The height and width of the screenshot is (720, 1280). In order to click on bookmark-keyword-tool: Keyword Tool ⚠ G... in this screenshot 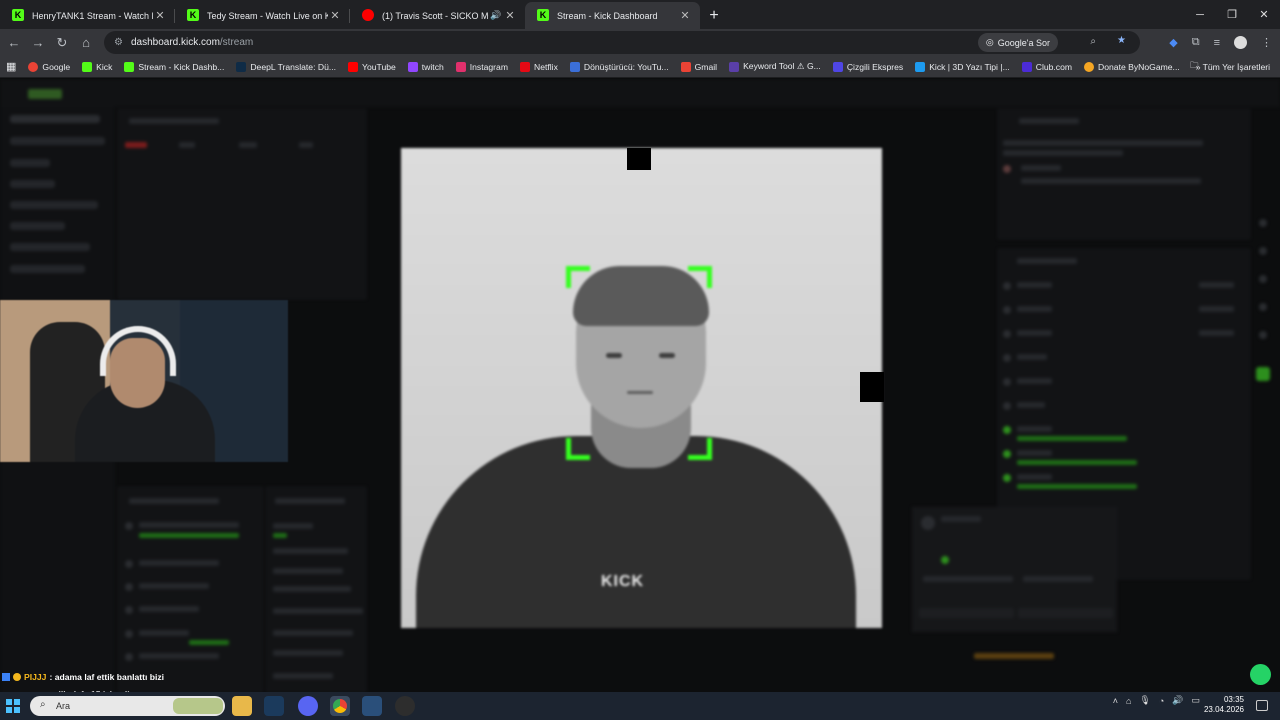, I will do `click(775, 66)`.